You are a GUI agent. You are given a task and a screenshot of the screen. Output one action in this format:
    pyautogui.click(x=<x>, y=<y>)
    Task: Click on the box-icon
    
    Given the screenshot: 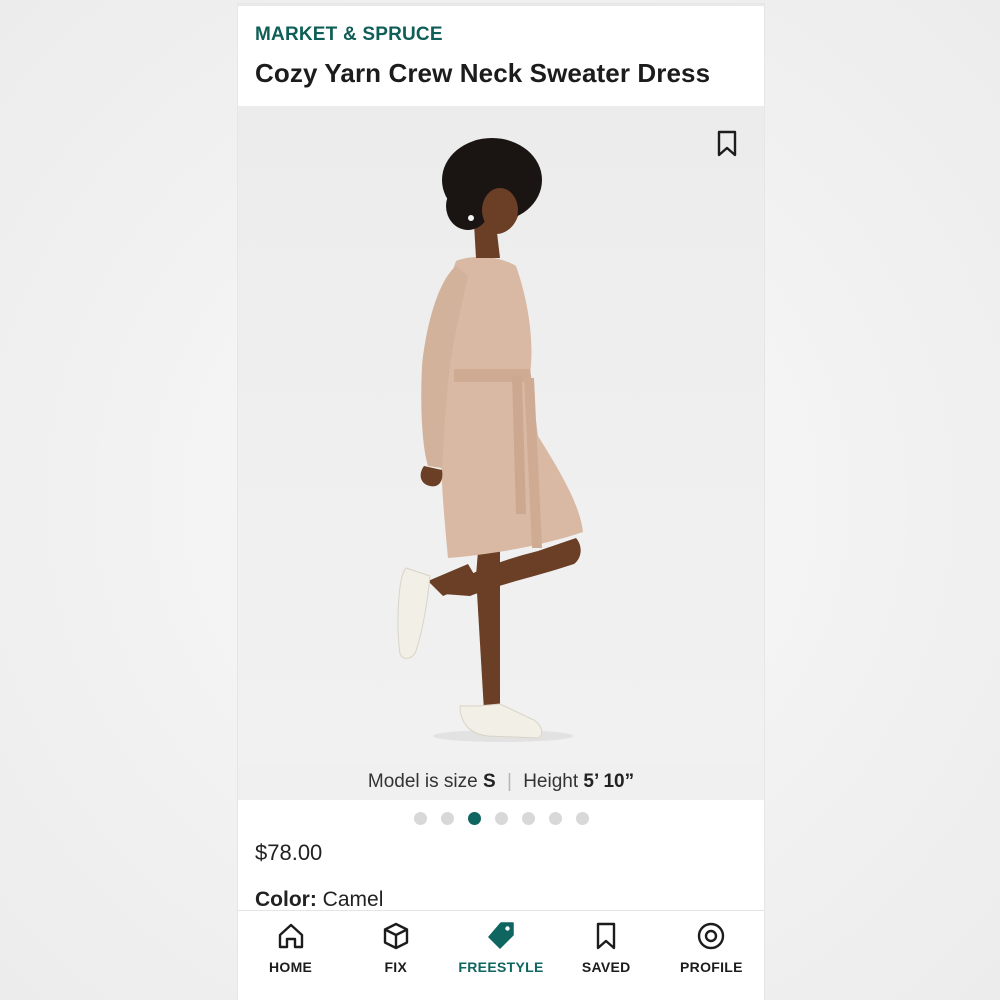 What is the action you would take?
    pyautogui.click(x=395, y=936)
    